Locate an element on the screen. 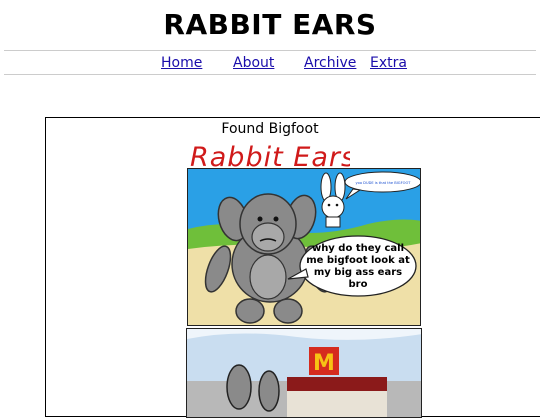 Image resolution: width=540 pixels, height=418 pixels. comic-logo: Rabbit Ears is located at coordinates (270, 156).